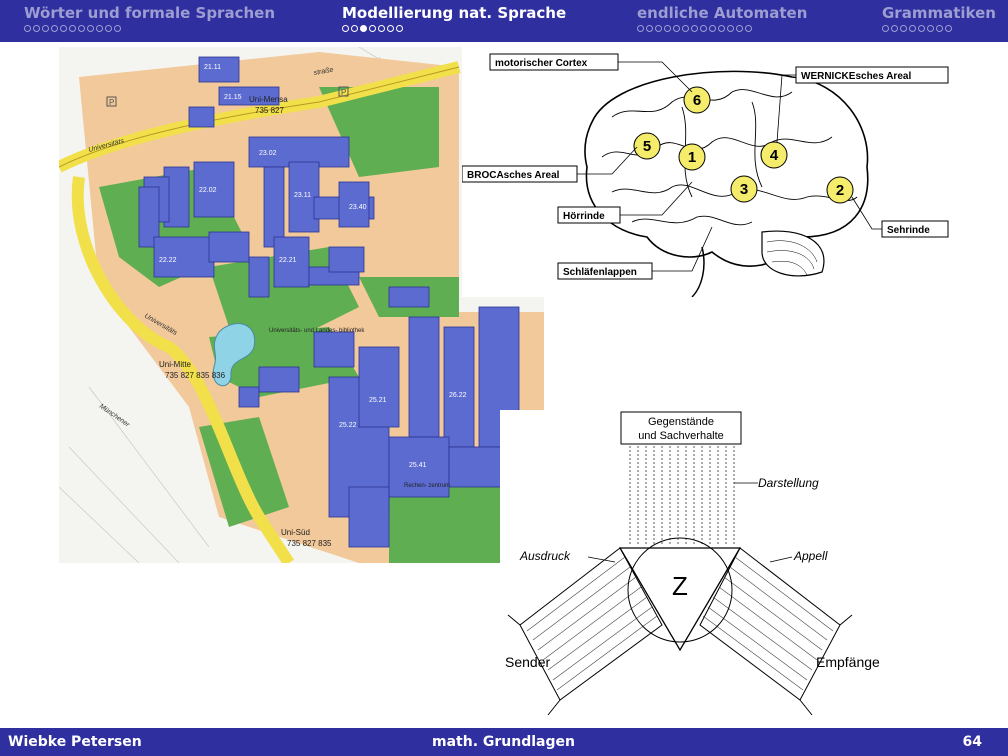  Describe the element at coordinates (269, 110) in the screenshot. I see `stop-lines: 735 827` at that location.